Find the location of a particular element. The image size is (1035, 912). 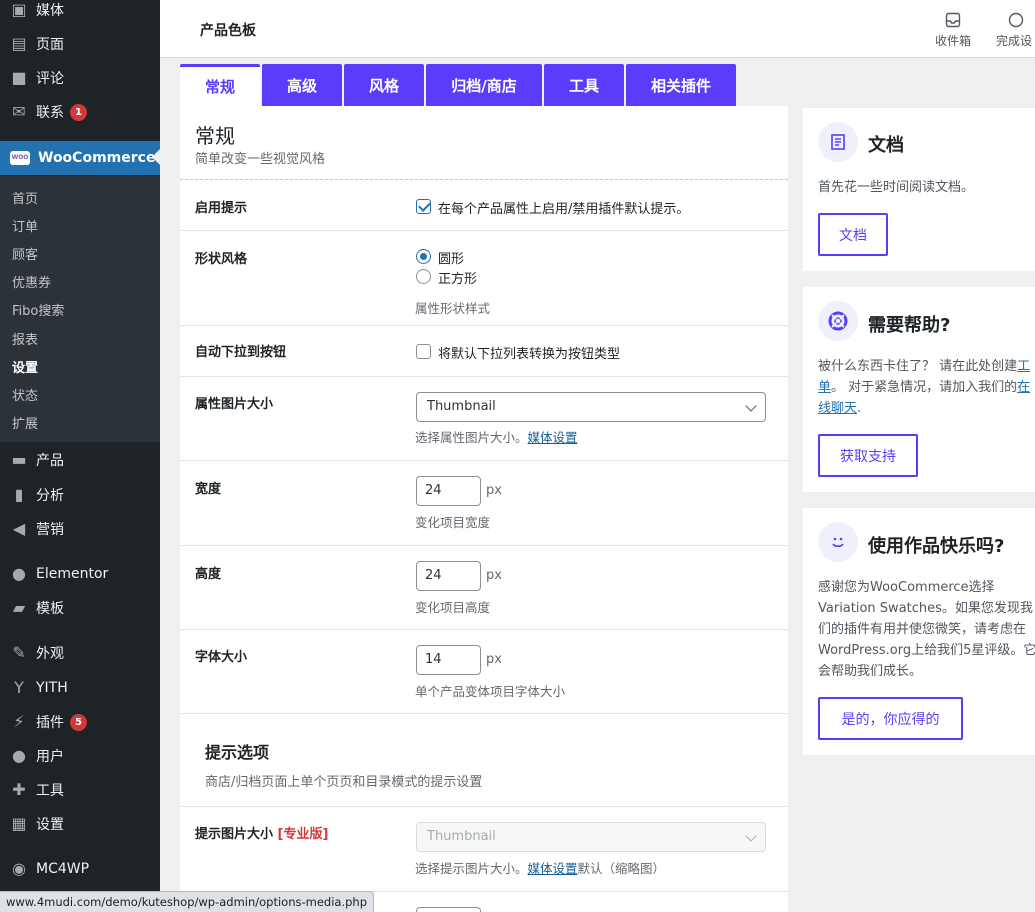

submenu-item-fibo-search: Fibo搜索 is located at coordinates (38, 309).